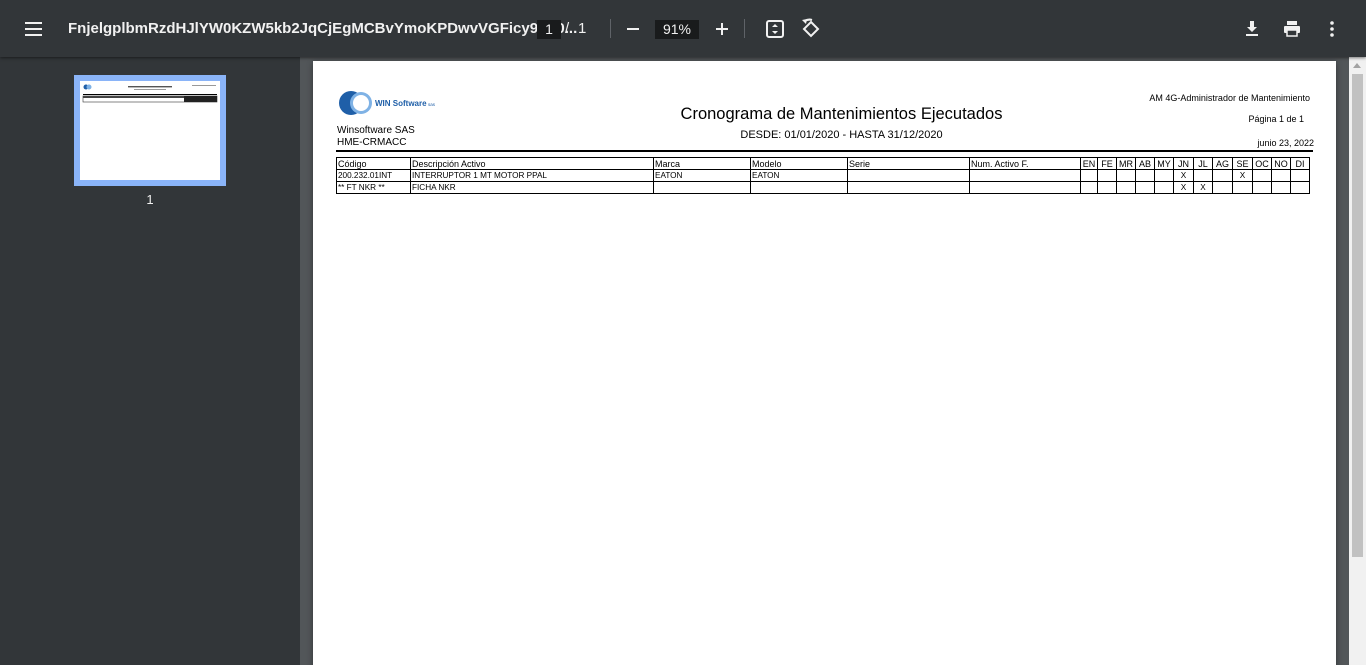  What do you see at coordinates (1281, 163) in the screenshot?
I see `month-header: NO` at bounding box center [1281, 163].